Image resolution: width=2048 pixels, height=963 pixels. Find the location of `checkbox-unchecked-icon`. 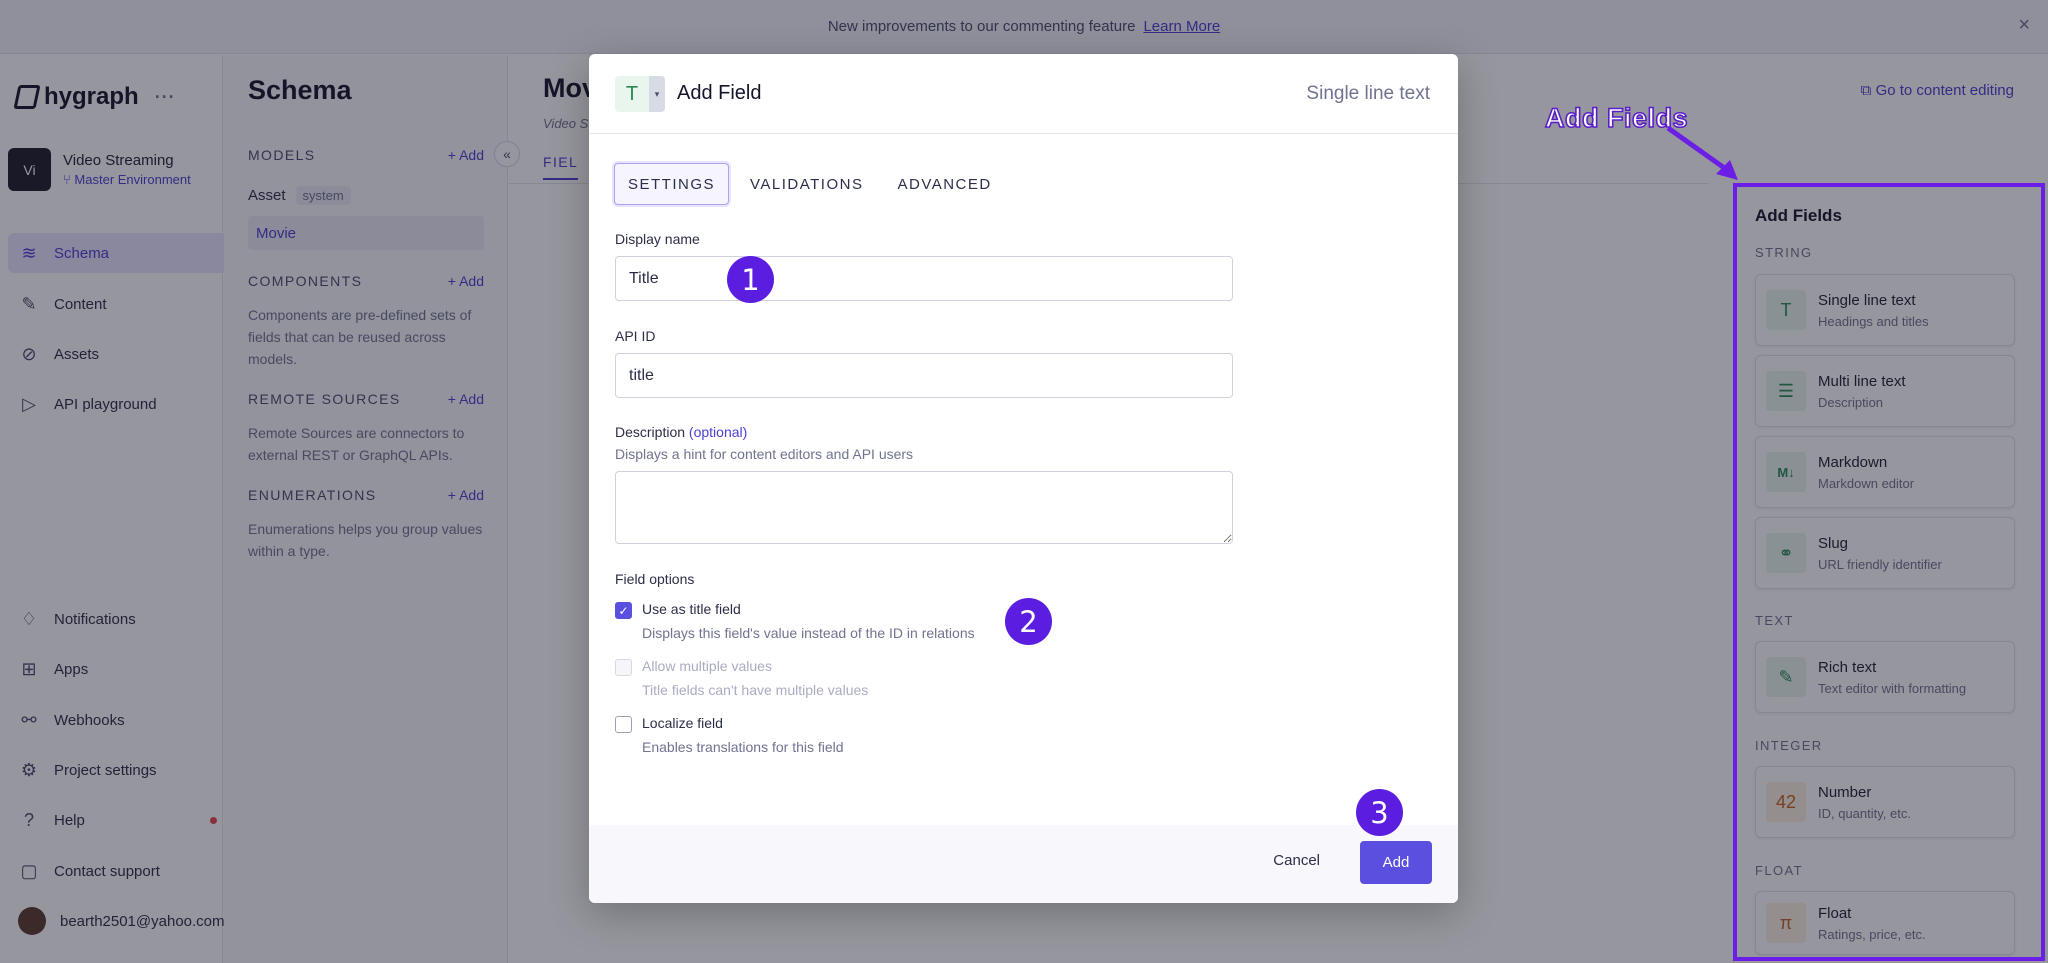

checkbox-unchecked-icon is located at coordinates (623, 724).